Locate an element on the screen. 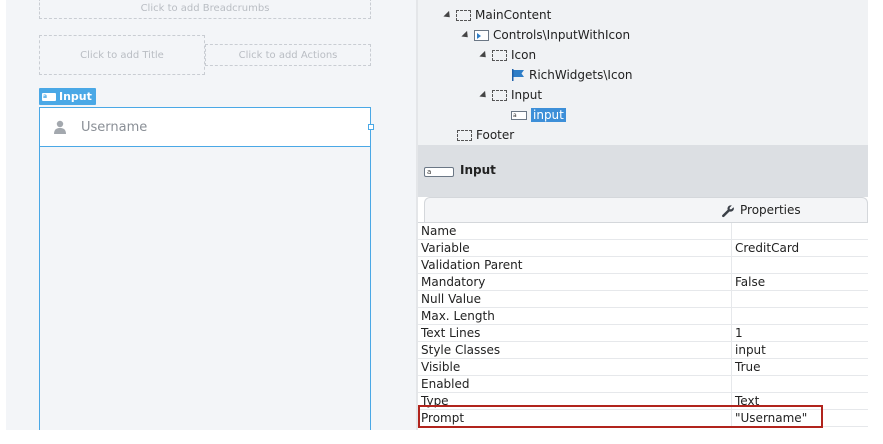  wrench-icon is located at coordinates (728, 211).